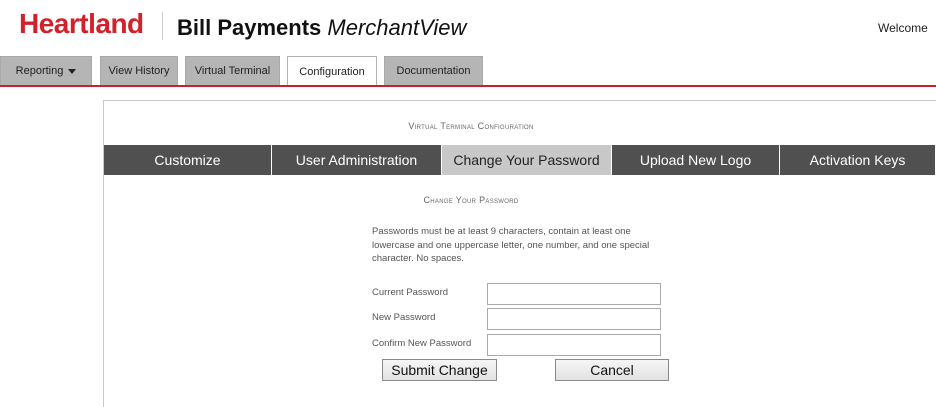  I want to click on current-password-input, so click(574, 294).